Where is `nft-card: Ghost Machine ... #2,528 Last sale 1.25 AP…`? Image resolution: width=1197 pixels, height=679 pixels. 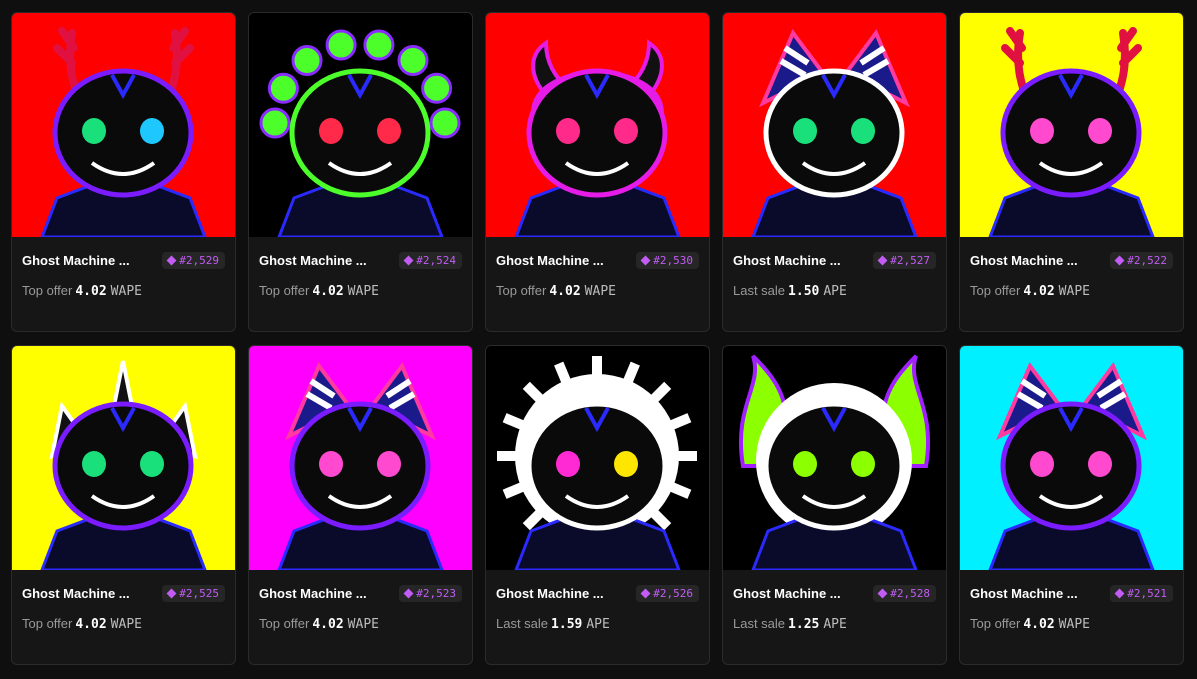 nft-card: Ghost Machine ... #2,528 Last sale 1.25 AP… is located at coordinates (834, 505).